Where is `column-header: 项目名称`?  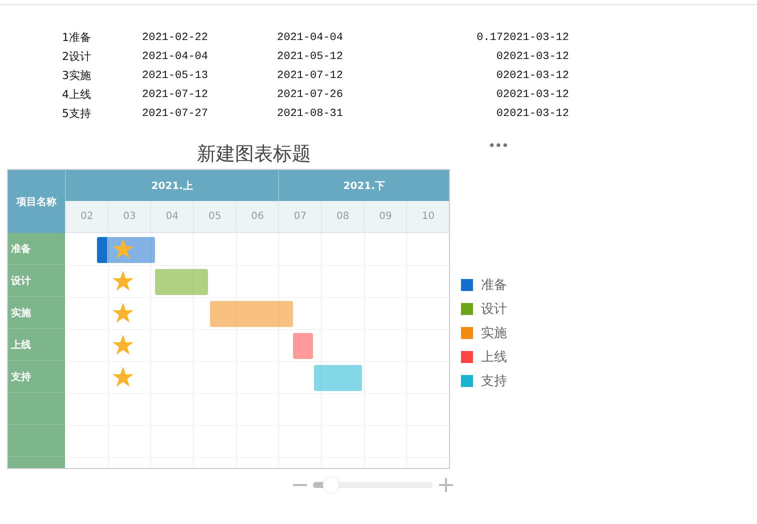
column-header: 项目名称 is located at coordinates (36, 201).